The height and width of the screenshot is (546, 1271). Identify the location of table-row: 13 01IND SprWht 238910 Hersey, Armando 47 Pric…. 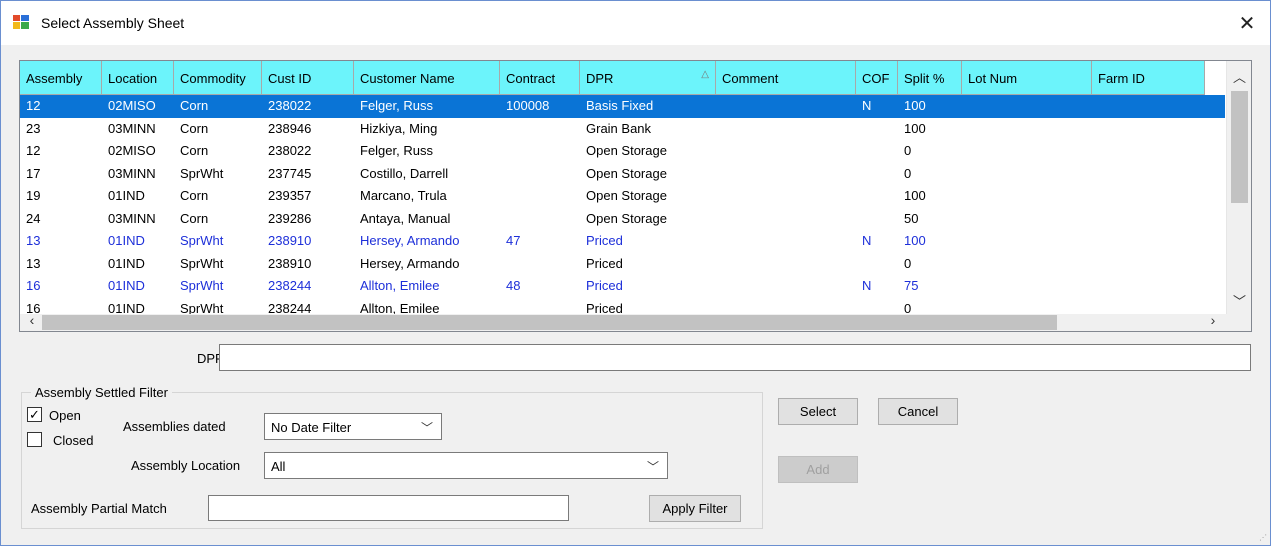
(622, 241).